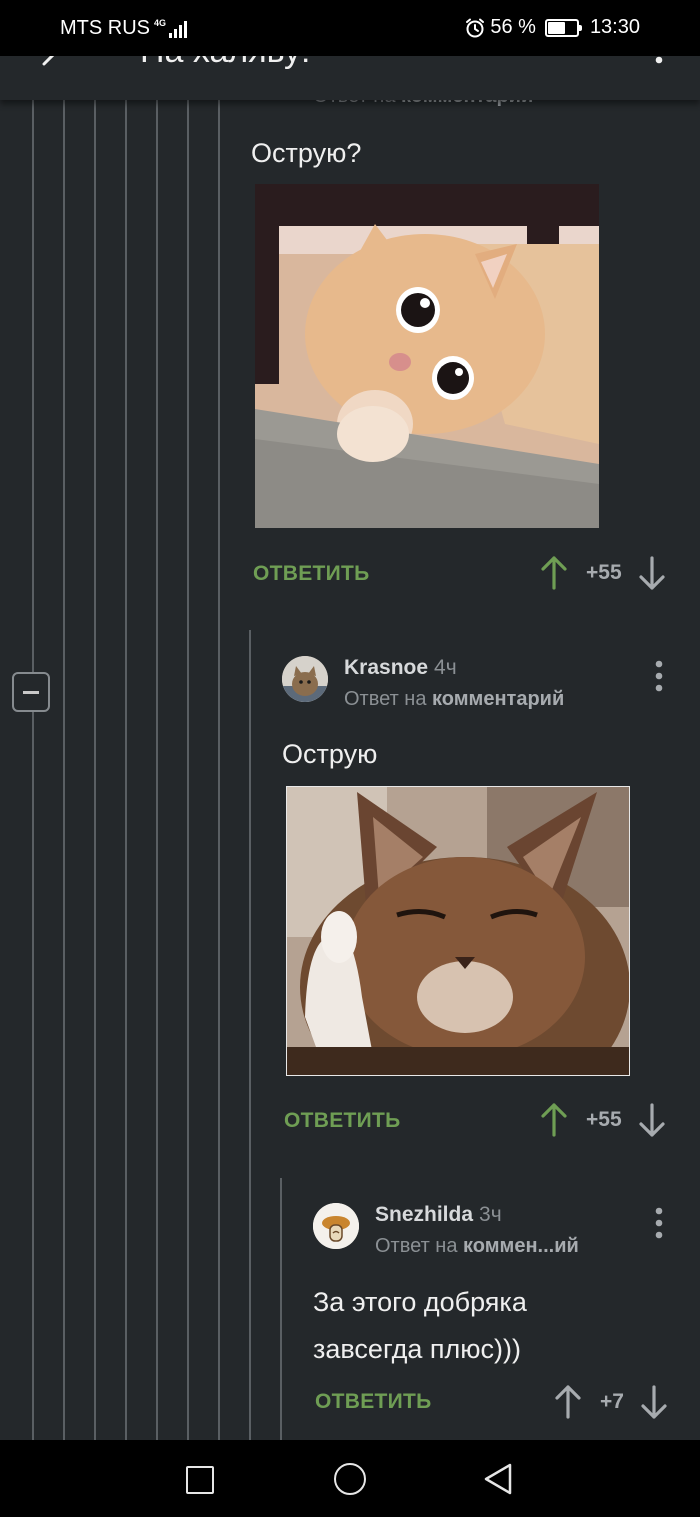  Describe the element at coordinates (350, 78) in the screenshot. I see `app-bar: На халяву!` at that location.